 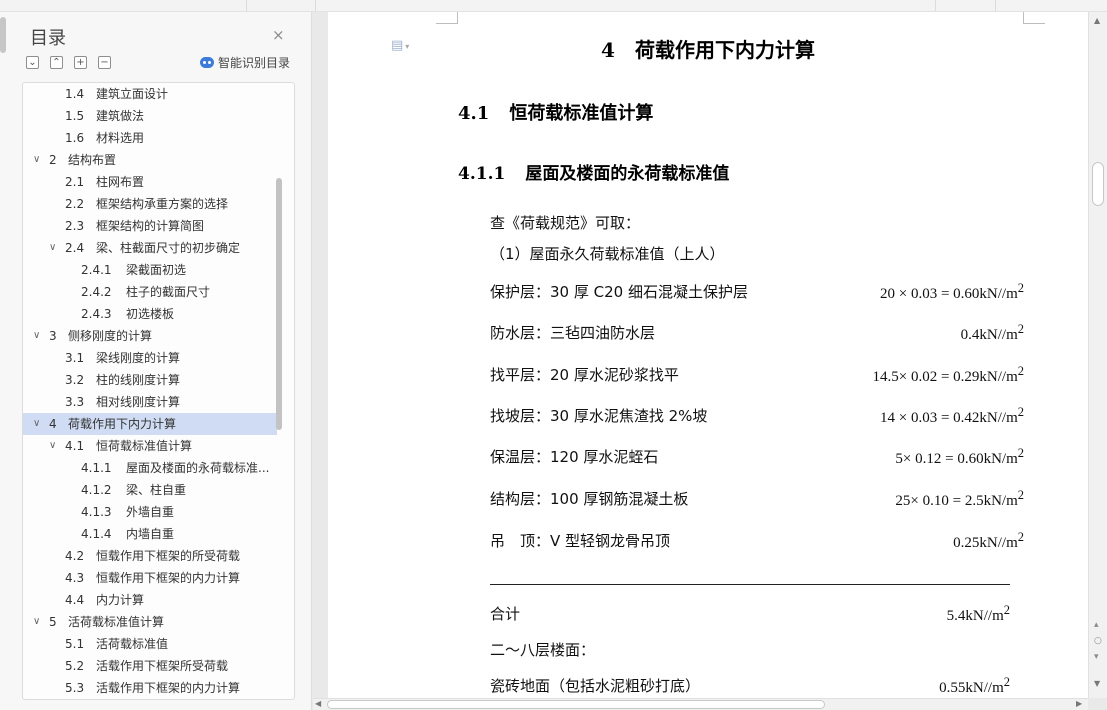 I want to click on toc-item: 4.1.3 外墙自重, so click(x=150, y=512).